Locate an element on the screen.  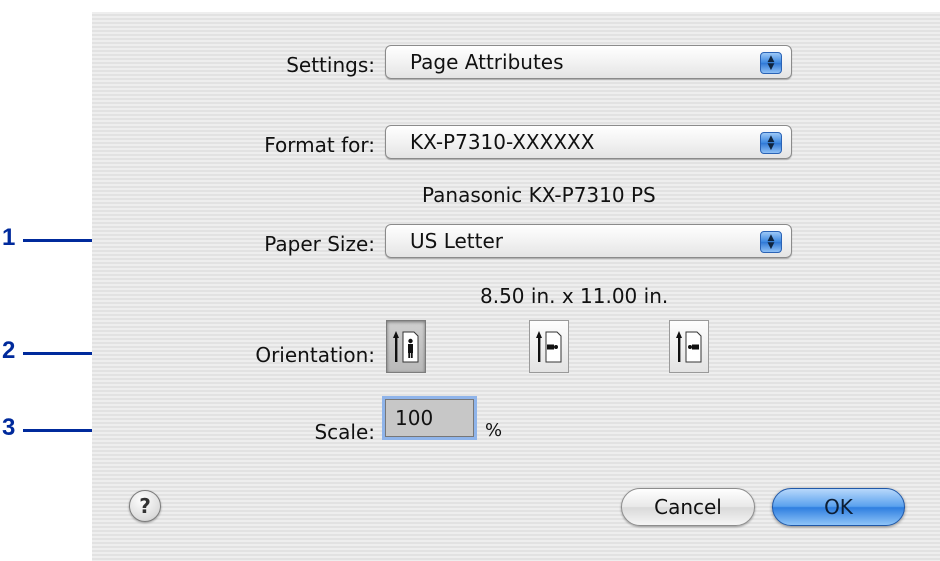
paper-size-label: Paper Size: is located at coordinates (319, 244).